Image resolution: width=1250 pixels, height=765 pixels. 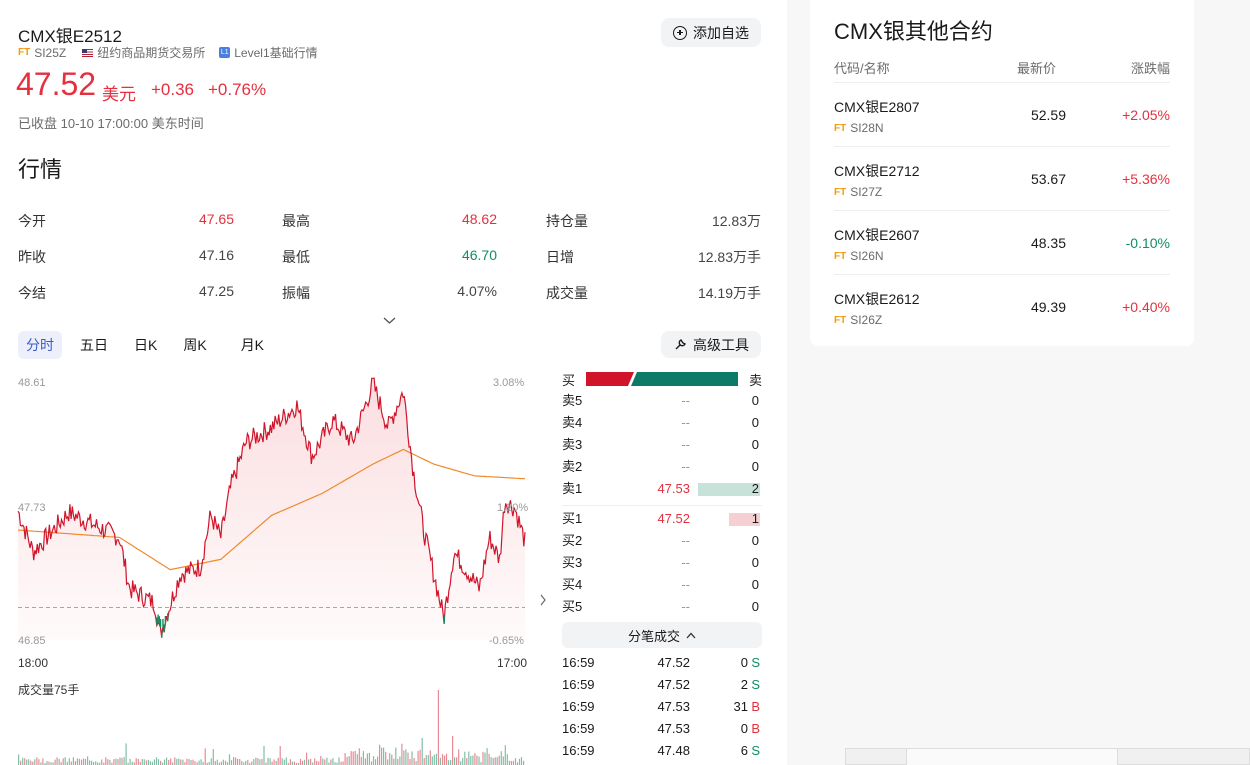 I want to click on book-ask-label: 卖5, so click(x=572, y=400).